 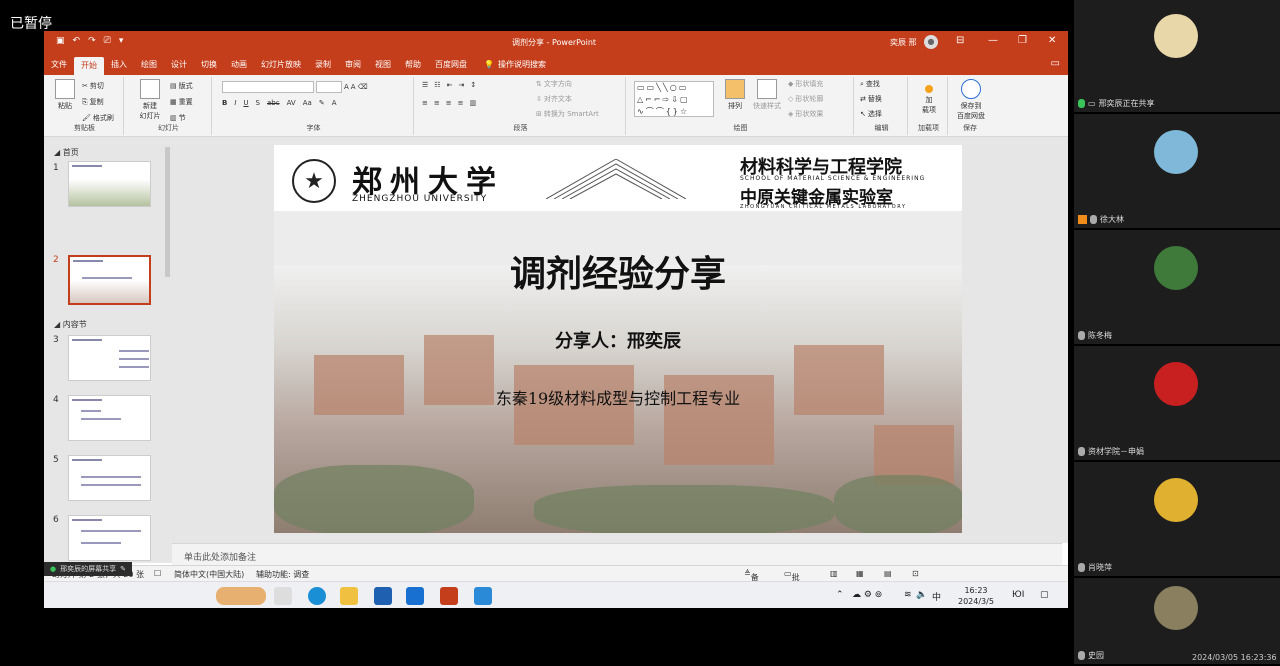 What do you see at coordinates (840, 595) in the screenshot?
I see `tray-overflow-icon: ⌃` at bounding box center [840, 595].